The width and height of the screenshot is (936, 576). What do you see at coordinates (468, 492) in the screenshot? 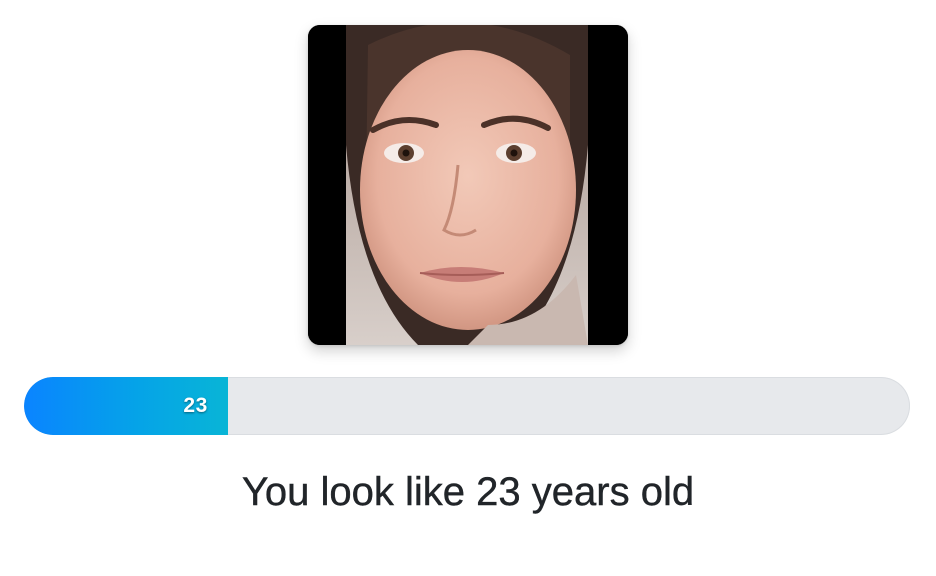
I see `age-result-text: You look like 23 years old` at bounding box center [468, 492].